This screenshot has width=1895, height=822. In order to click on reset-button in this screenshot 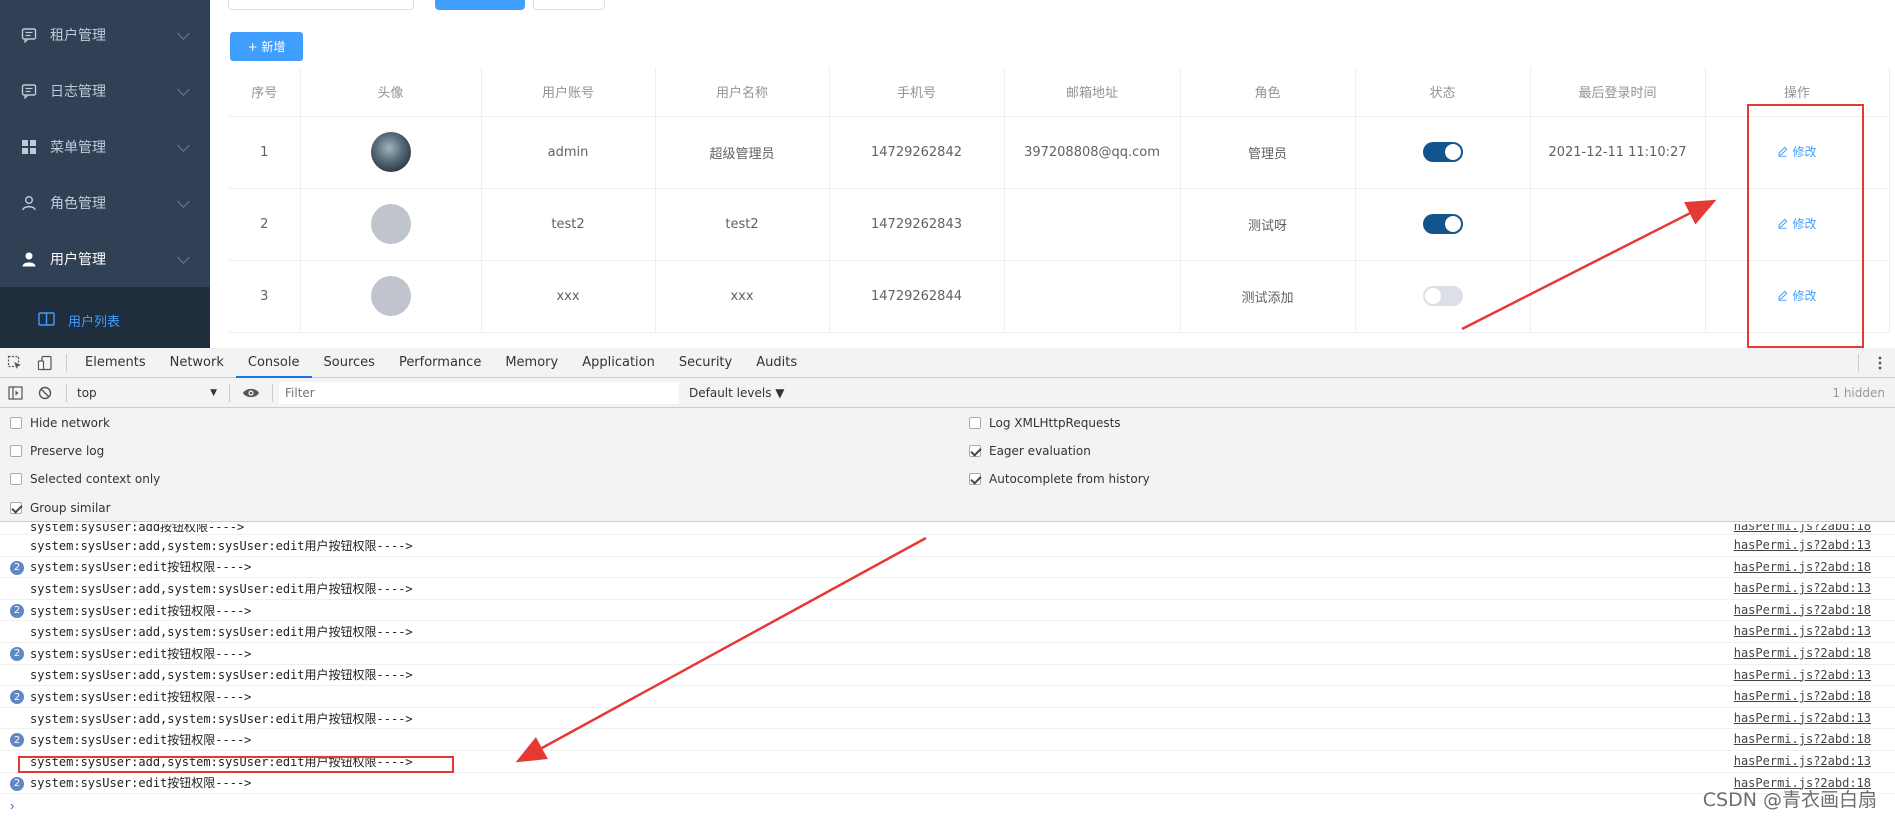, I will do `click(569, 5)`.